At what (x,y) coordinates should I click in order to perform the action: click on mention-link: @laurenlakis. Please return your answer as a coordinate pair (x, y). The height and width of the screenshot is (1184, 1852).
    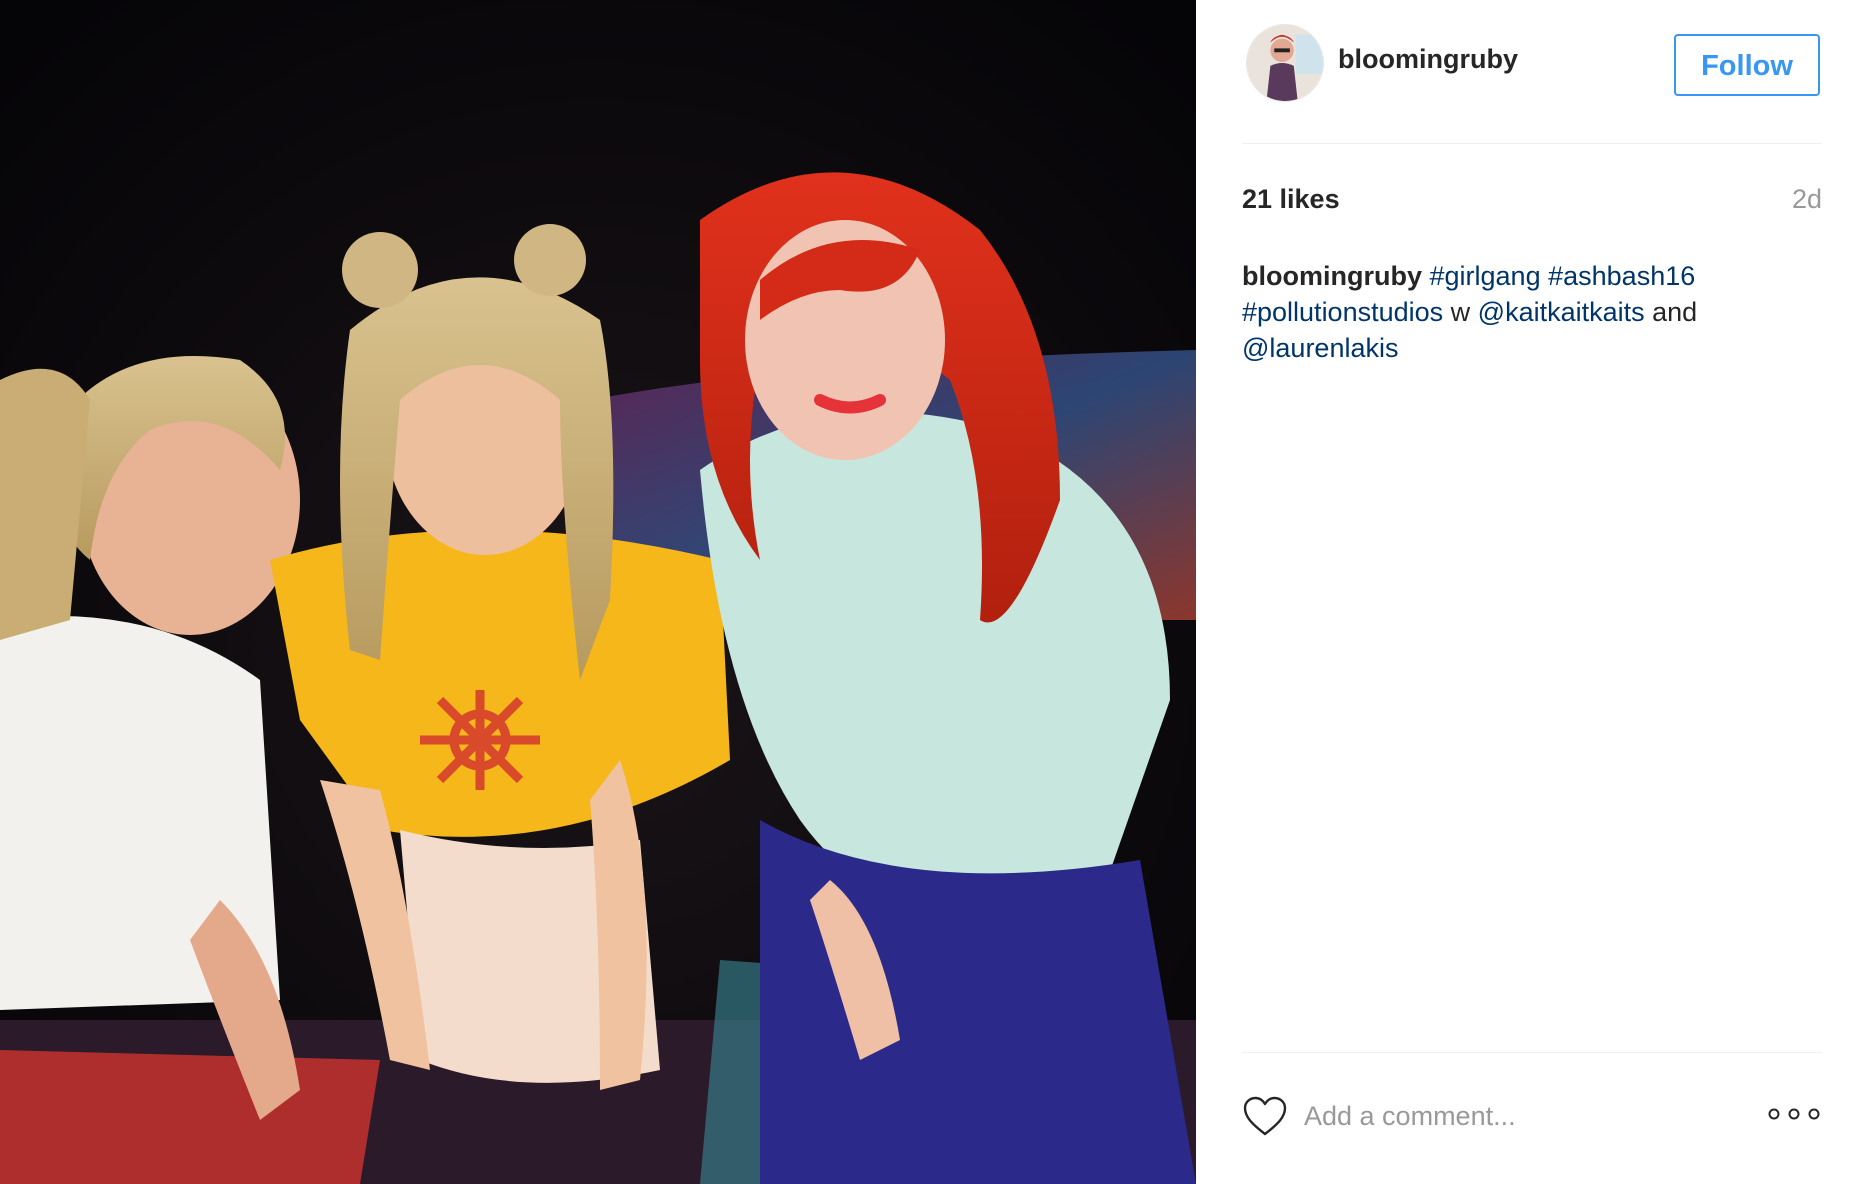
    Looking at the image, I should click on (1320, 348).